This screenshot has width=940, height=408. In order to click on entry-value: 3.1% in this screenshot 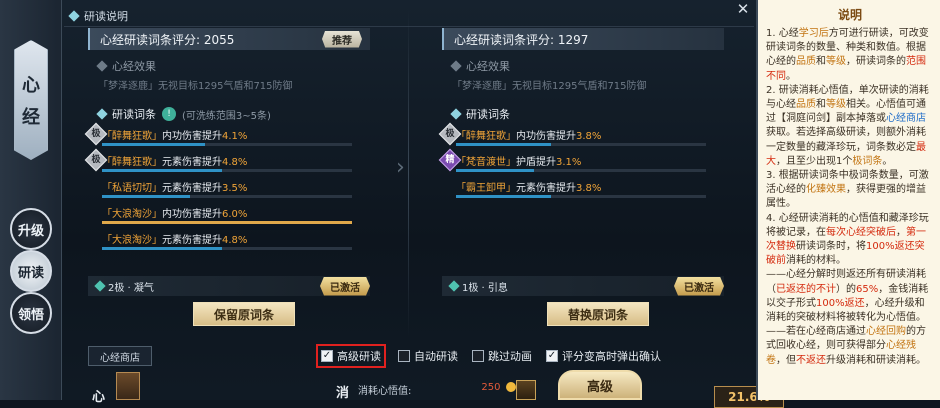, I will do `click(569, 162)`.